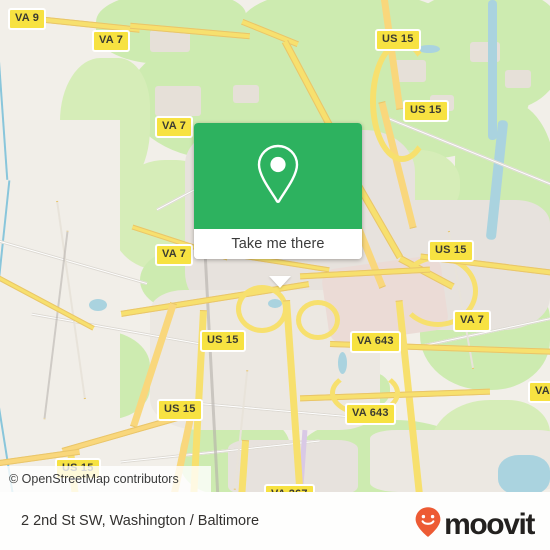  What do you see at coordinates (94, 479) in the screenshot?
I see `attribution-text: © OpenStreetMap contributors` at bounding box center [94, 479].